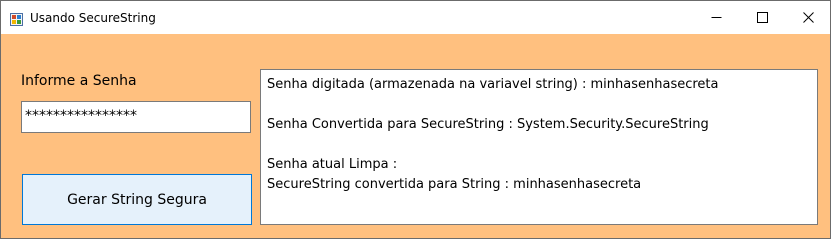 Image resolution: width=831 pixels, height=240 pixels. Describe the element at coordinates (137, 199) in the screenshot. I see `generate-secure-string-button: Gerar String Segura` at that location.